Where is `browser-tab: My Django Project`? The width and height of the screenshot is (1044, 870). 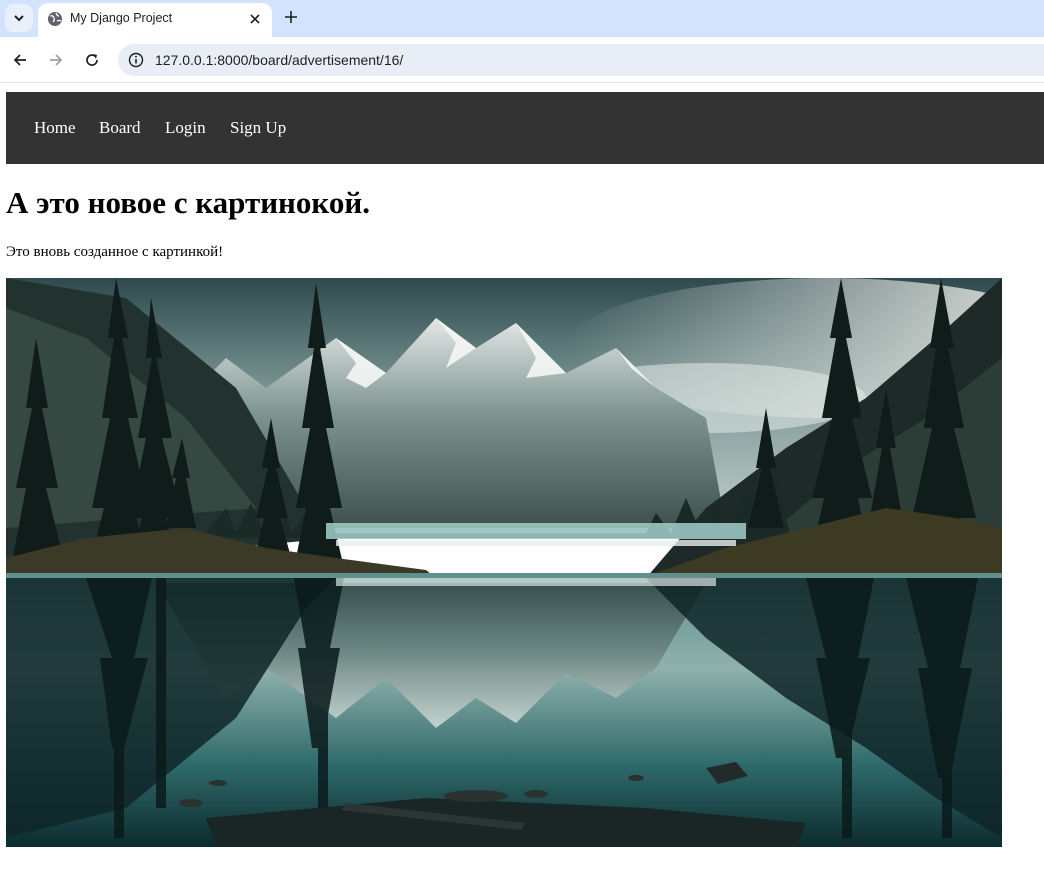 browser-tab: My Django Project is located at coordinates (155, 20).